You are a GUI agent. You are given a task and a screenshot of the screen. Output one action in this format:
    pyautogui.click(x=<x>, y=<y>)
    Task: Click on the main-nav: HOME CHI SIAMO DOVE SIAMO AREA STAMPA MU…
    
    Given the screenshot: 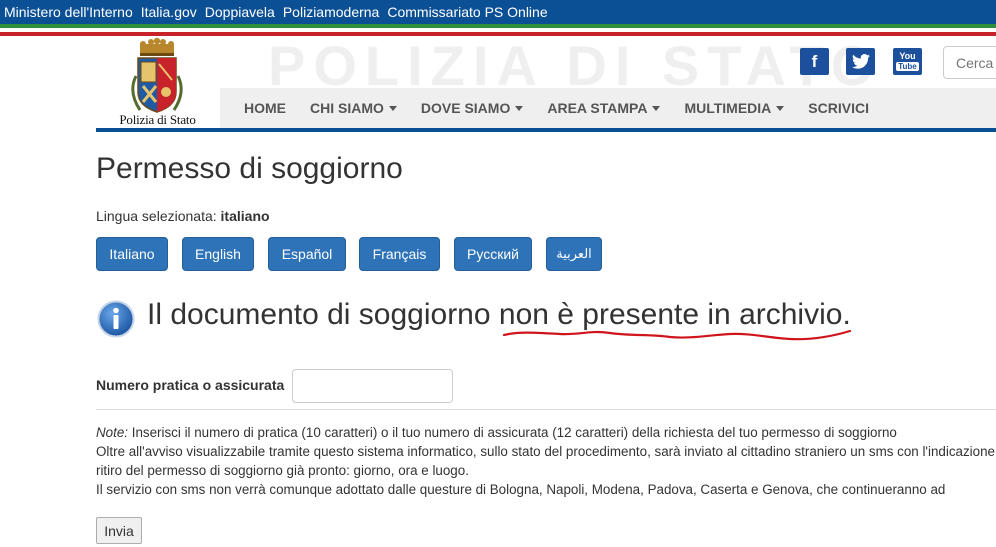 What is the action you would take?
    pyautogui.click(x=608, y=108)
    